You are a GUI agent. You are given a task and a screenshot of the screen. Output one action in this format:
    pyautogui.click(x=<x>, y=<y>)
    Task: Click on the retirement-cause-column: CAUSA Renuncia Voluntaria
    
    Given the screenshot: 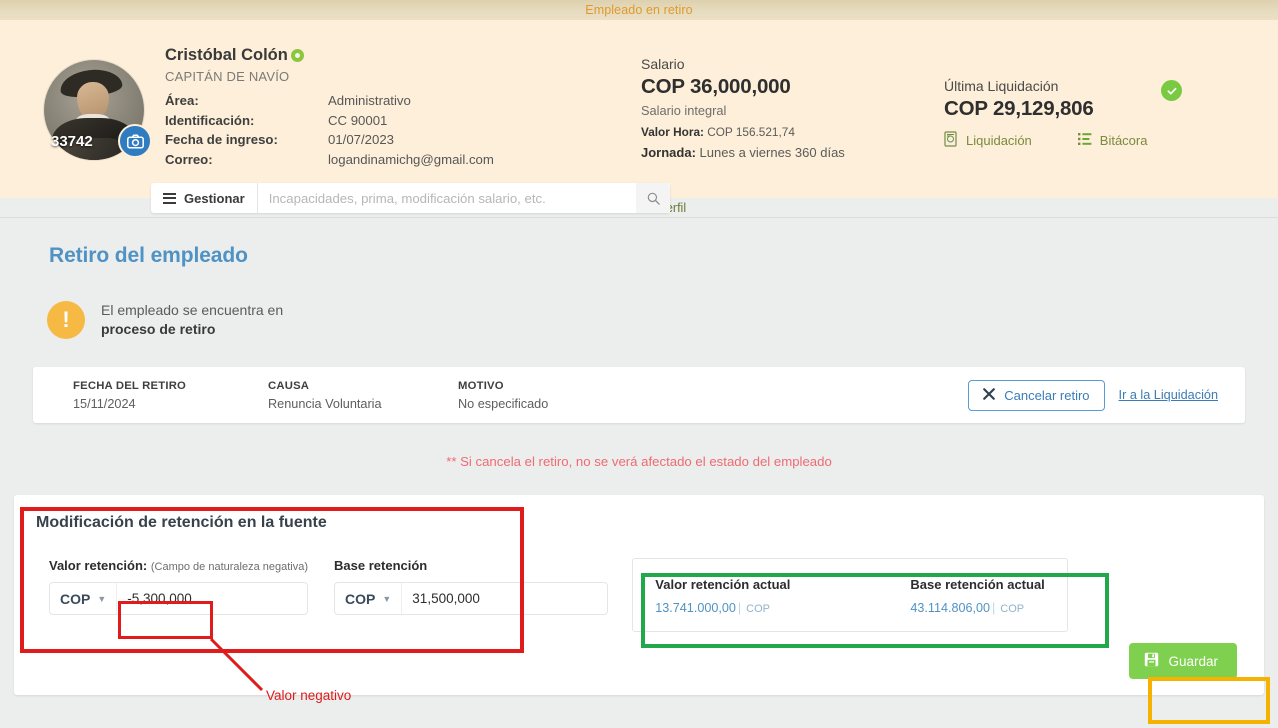 What is the action you would take?
    pyautogui.click(x=356, y=395)
    